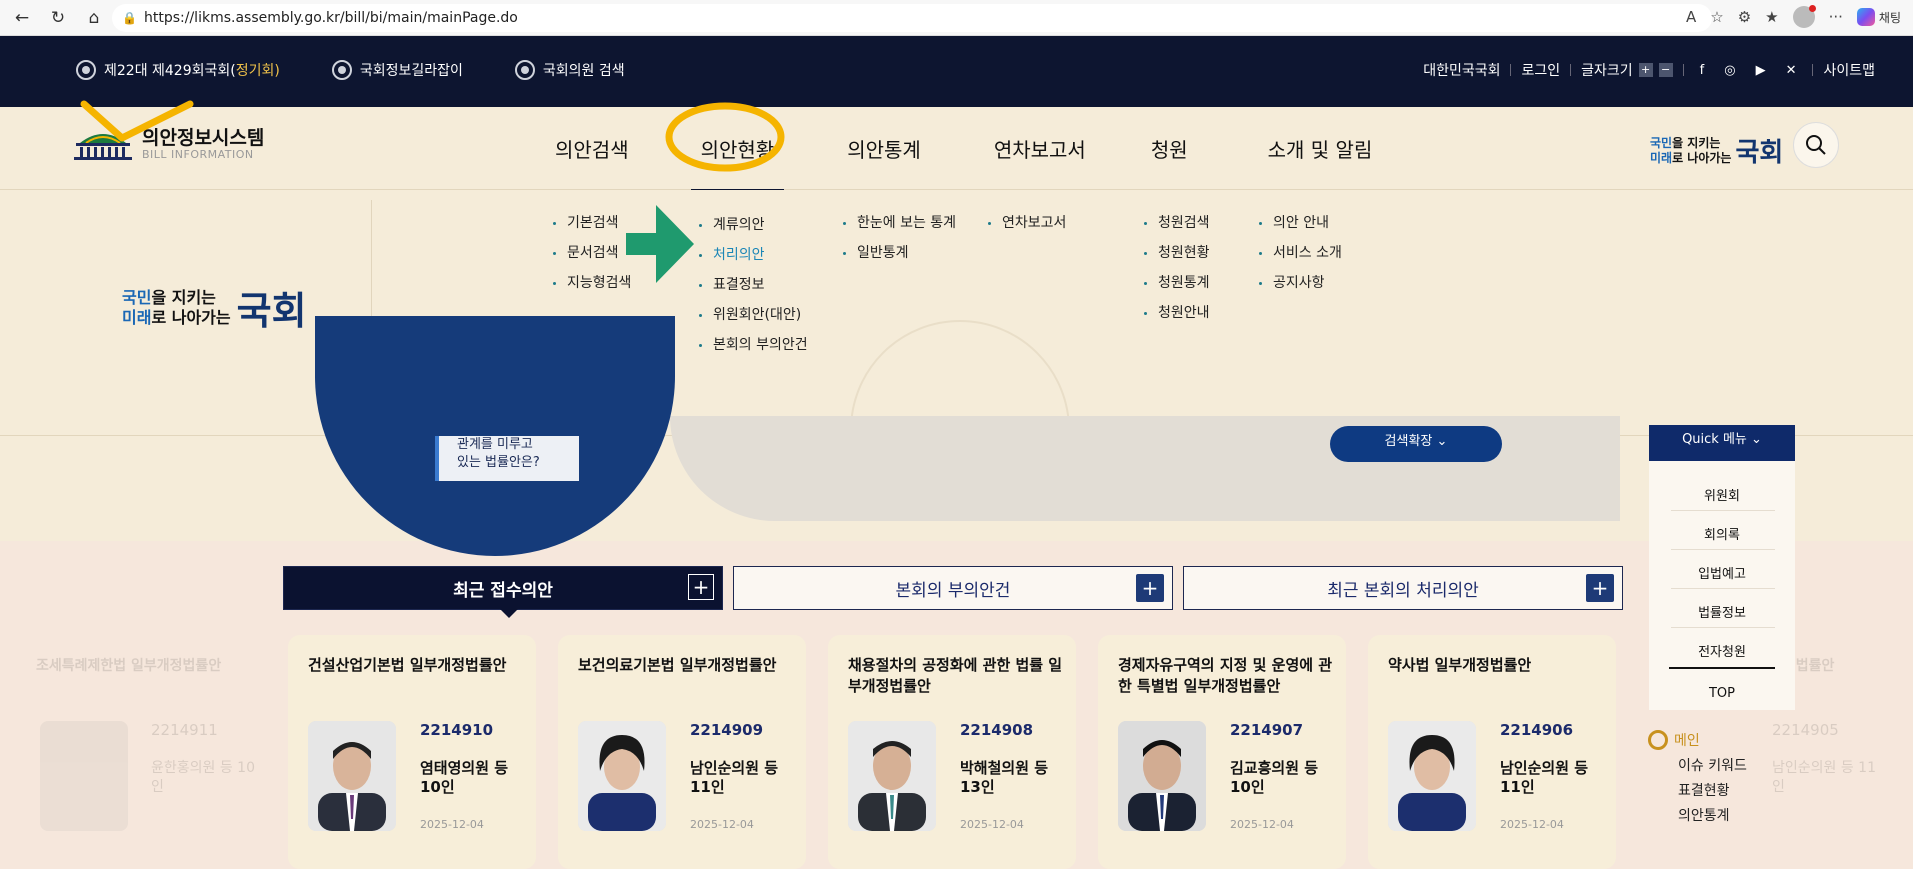 The image size is (1913, 869). I want to click on tab-label: 최근 접수의안, so click(503, 590).